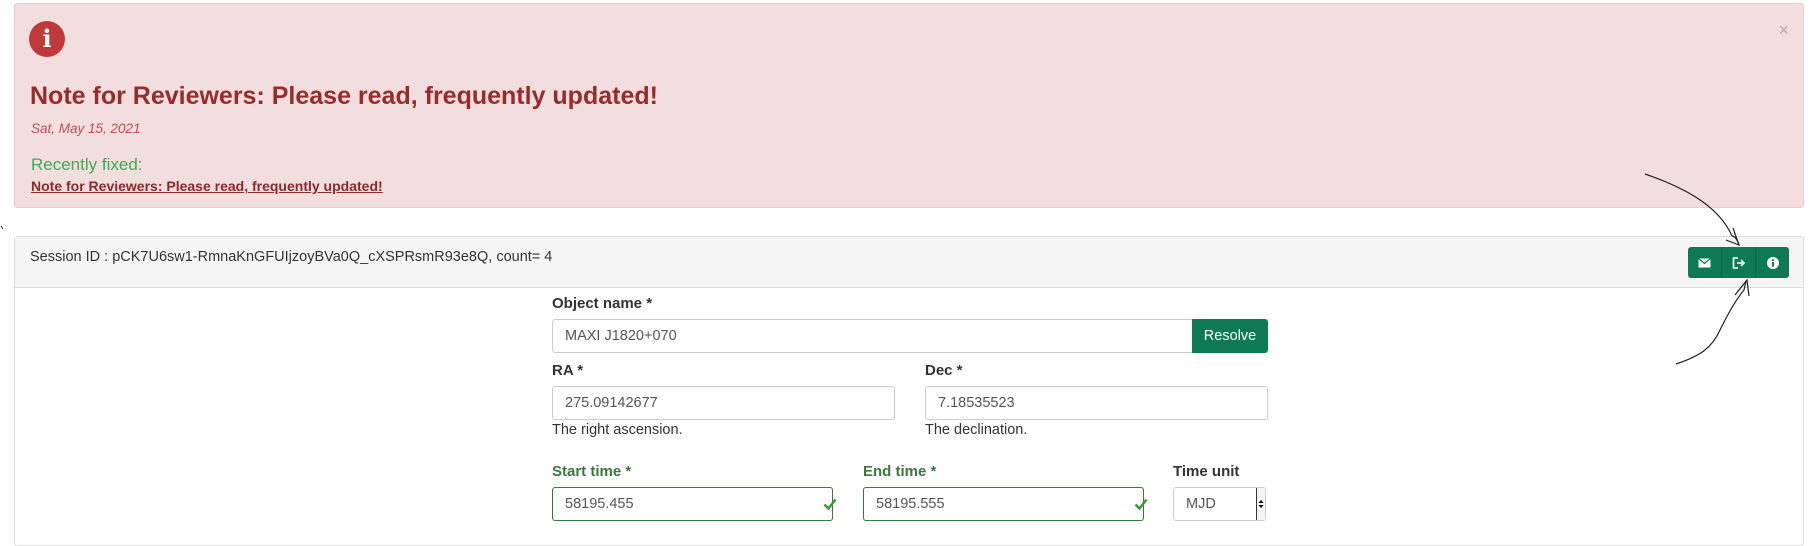  I want to click on chevron-down-icon, so click(1260, 504).